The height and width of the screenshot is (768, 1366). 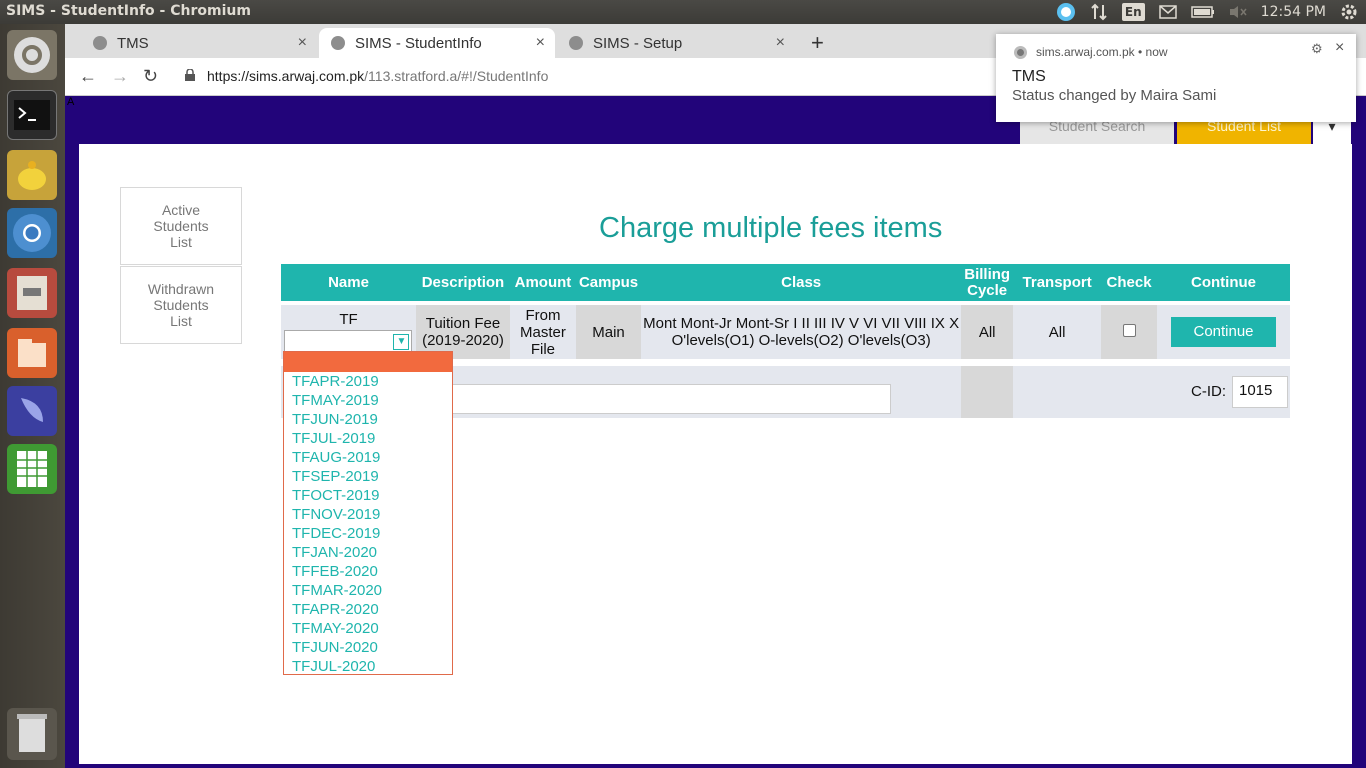 What do you see at coordinates (120, 76) in the screenshot?
I see `forward-button: →` at bounding box center [120, 76].